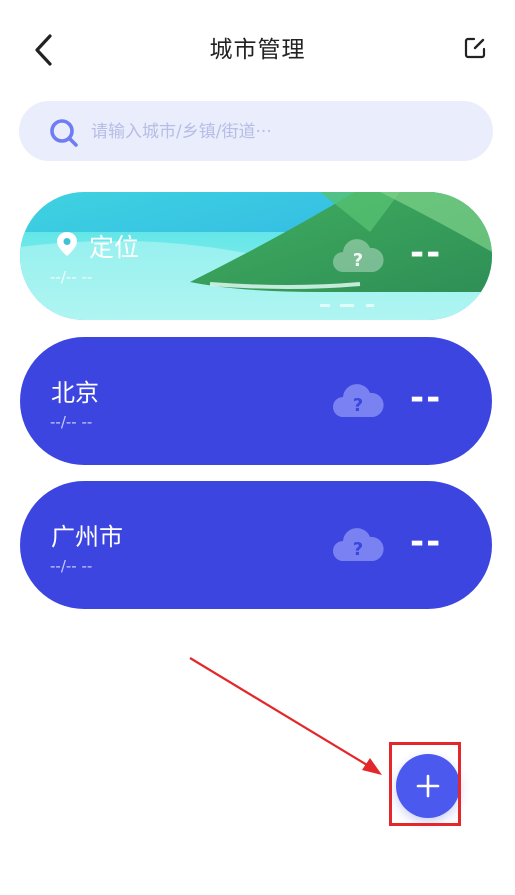 This screenshot has height=895, width=515. Describe the element at coordinates (87, 537) in the screenshot. I see `city-name: 广州市` at that location.